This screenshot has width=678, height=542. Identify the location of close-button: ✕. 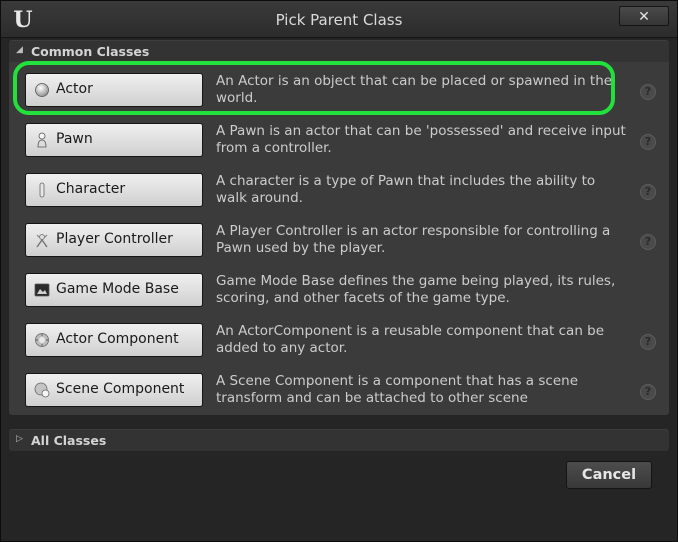
(644, 16).